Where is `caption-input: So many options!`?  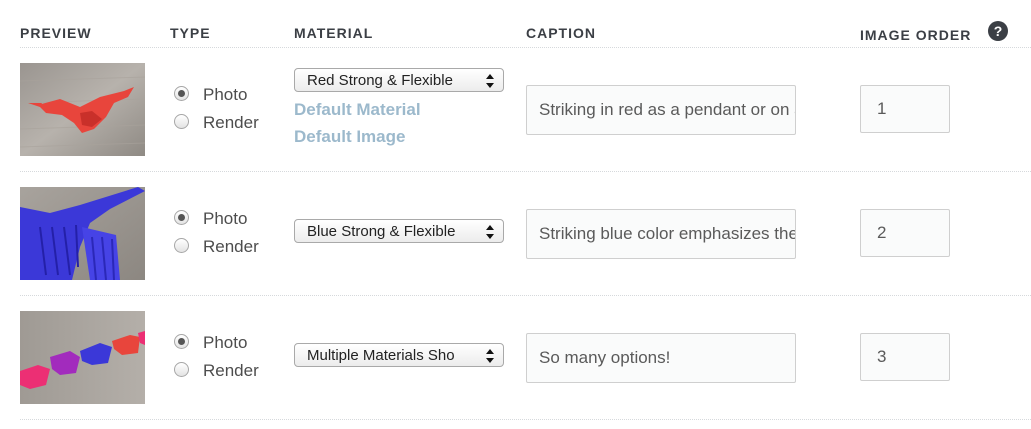
caption-input: So many options! is located at coordinates (661, 358).